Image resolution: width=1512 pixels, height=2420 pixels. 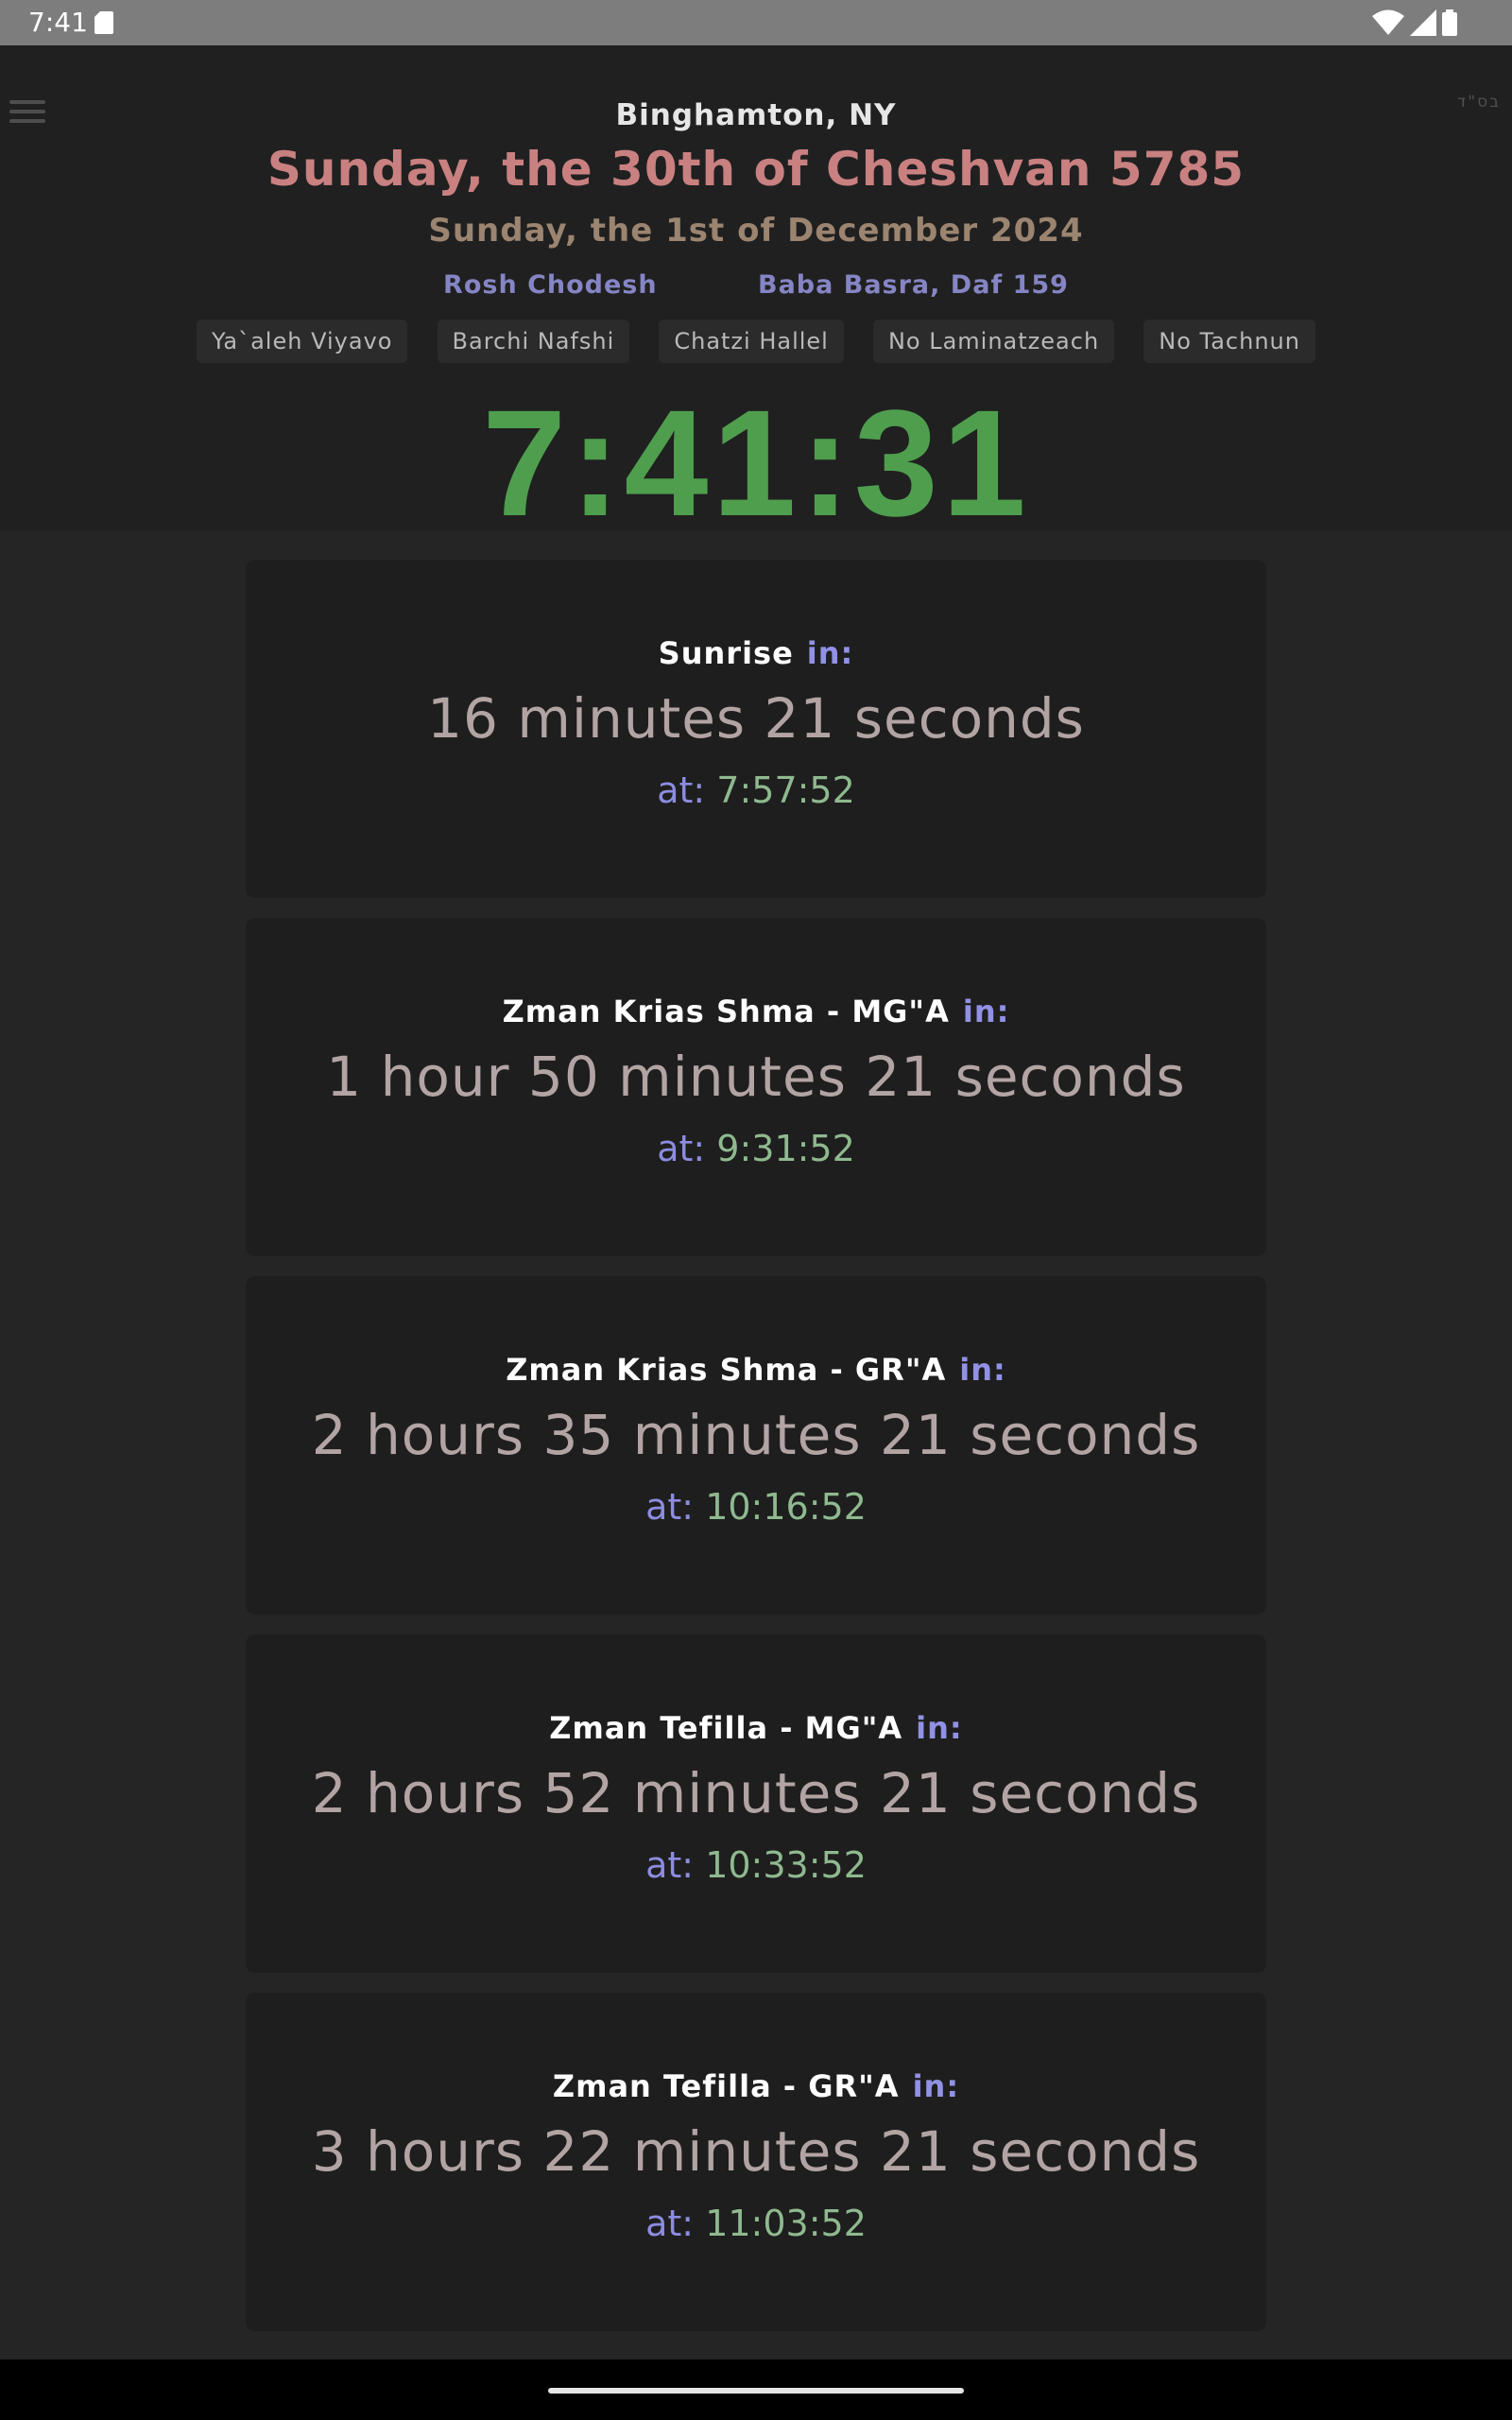 I want to click on home-gesture-bar, so click(x=756, y=2391).